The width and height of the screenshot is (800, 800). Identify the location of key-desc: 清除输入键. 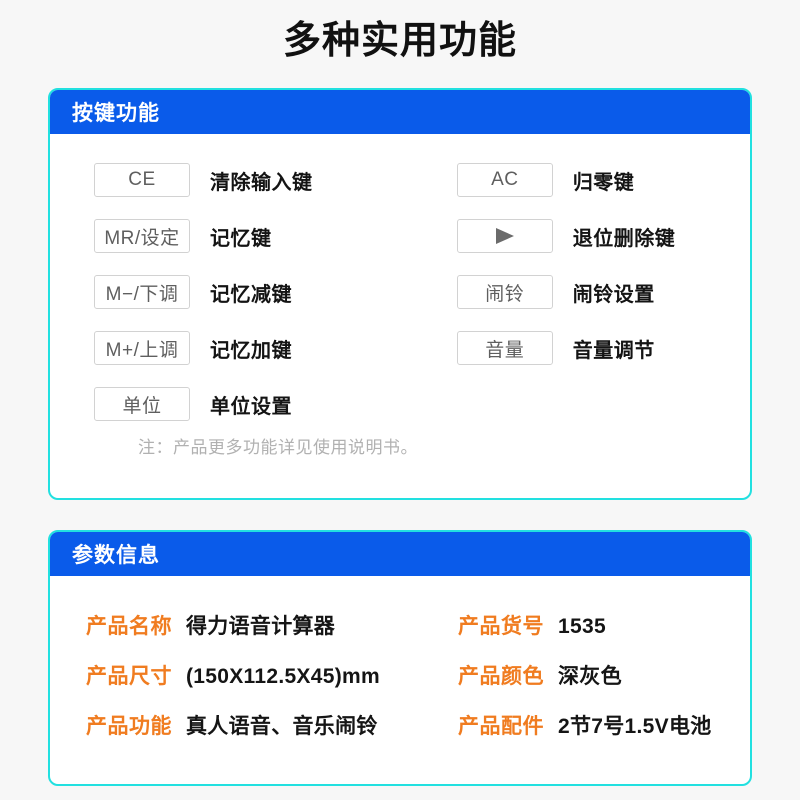
(261, 182).